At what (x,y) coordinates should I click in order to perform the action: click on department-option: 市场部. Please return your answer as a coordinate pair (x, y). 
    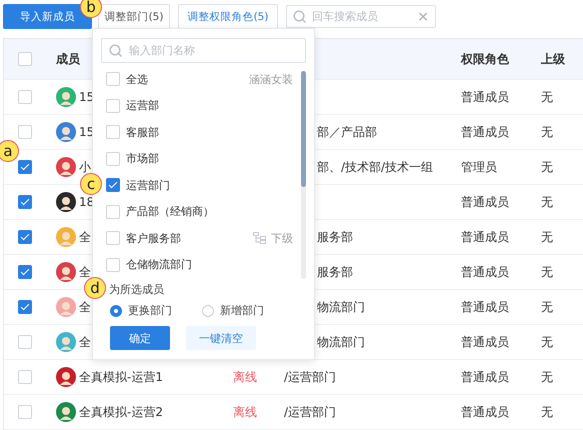
    Looking at the image, I should click on (142, 158).